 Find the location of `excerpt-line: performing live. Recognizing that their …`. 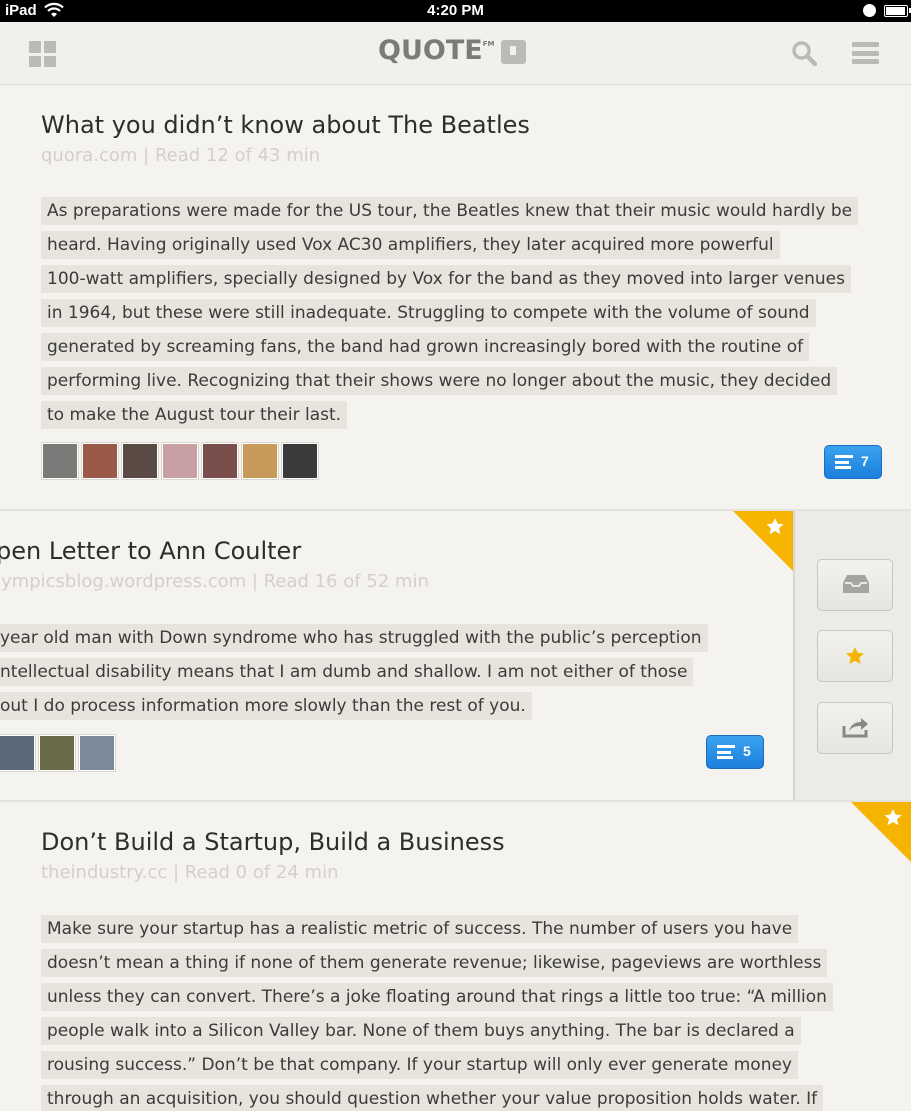

excerpt-line: performing live. Recognizing that their … is located at coordinates (439, 381).